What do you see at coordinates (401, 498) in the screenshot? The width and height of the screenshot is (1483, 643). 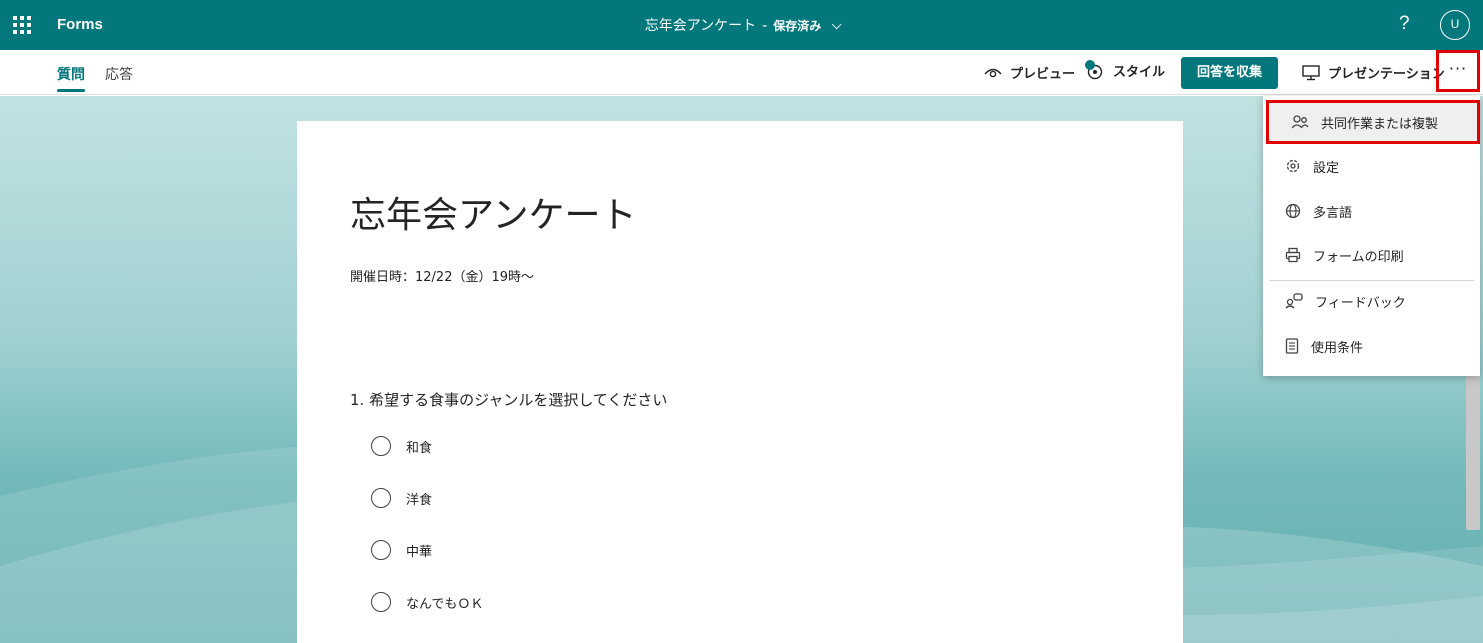 I see `choice-option: 洋食` at bounding box center [401, 498].